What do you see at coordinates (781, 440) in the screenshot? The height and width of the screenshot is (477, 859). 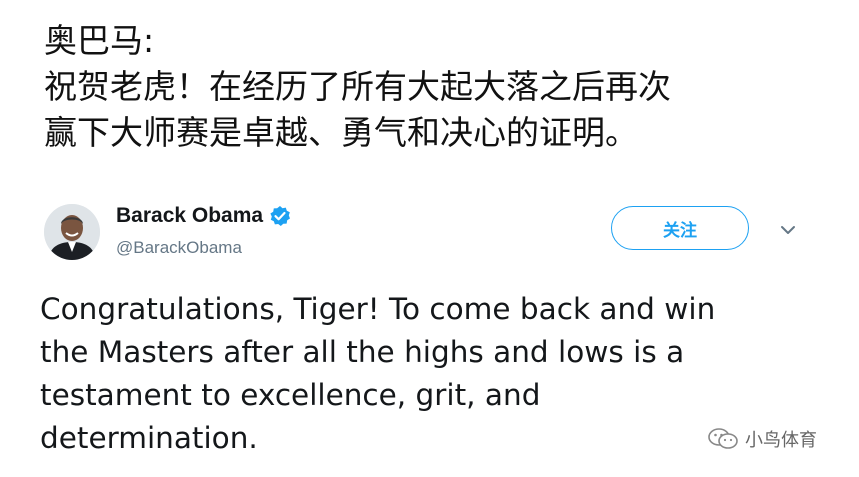 I see `watermark-text: 小鸟体育` at bounding box center [781, 440].